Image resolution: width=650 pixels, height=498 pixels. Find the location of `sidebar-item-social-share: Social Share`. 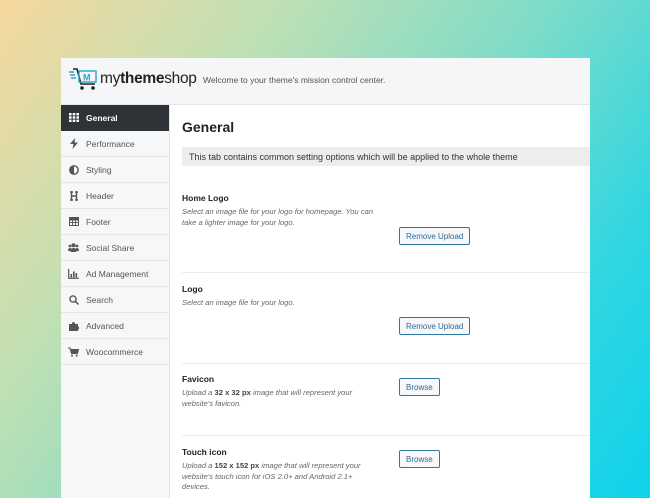

sidebar-item-social-share: Social Share is located at coordinates (115, 248).